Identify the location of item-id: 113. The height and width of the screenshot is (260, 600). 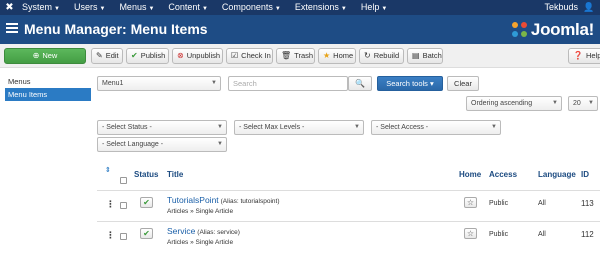
(587, 203).